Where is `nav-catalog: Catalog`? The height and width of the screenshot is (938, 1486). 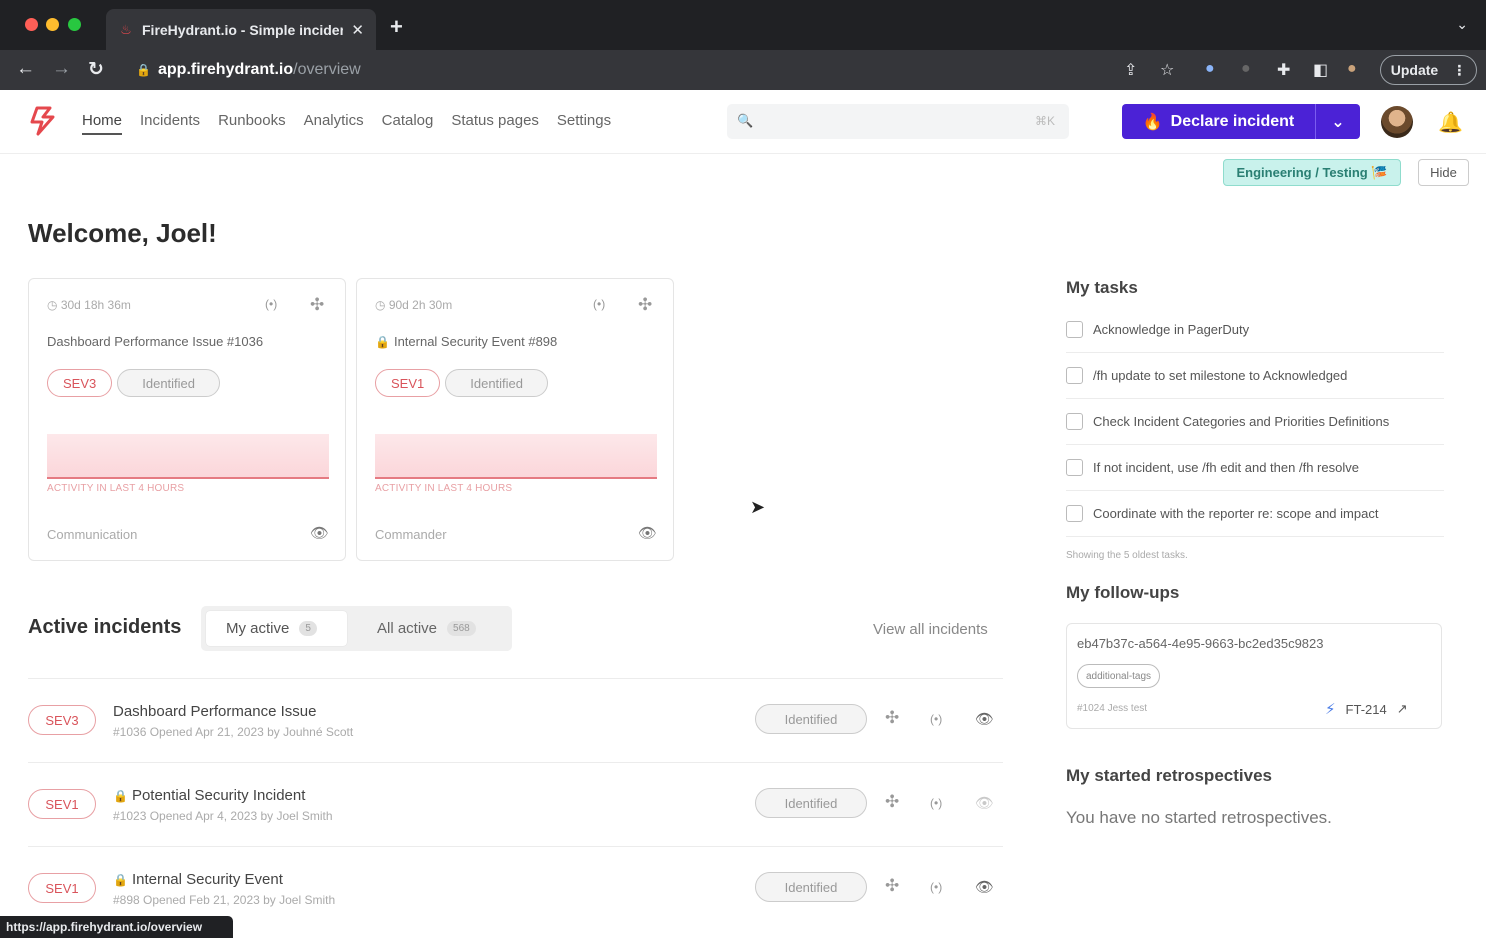
nav-catalog: Catalog is located at coordinates (408, 123).